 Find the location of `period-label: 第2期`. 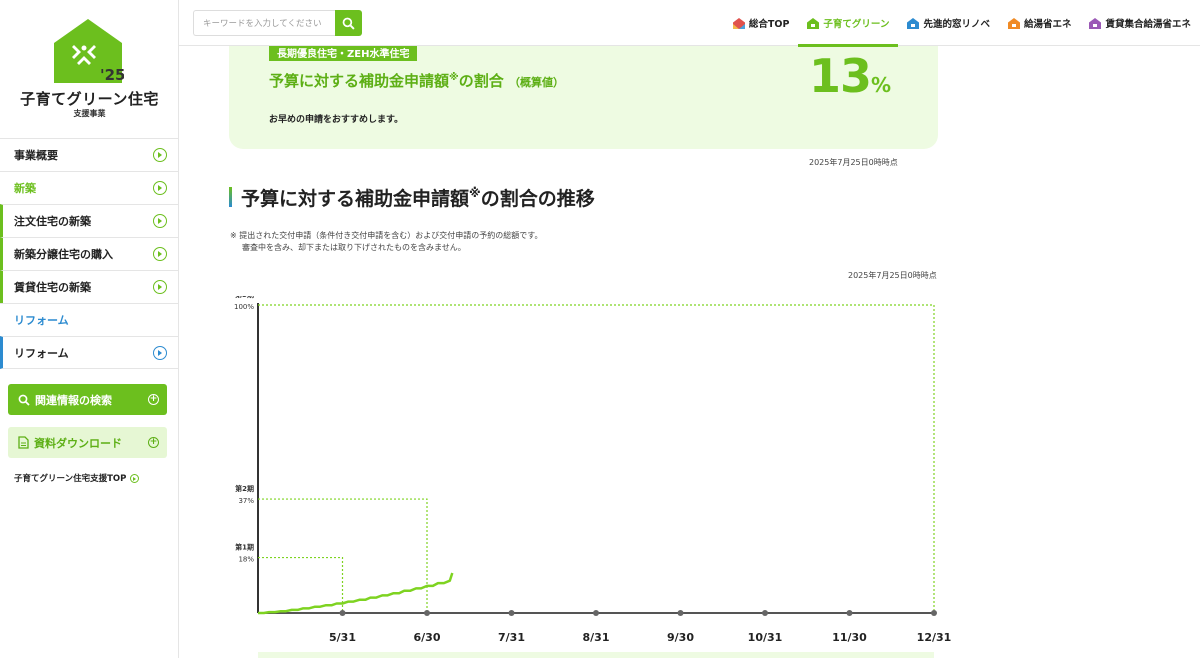

period-label: 第2期 is located at coordinates (244, 488).